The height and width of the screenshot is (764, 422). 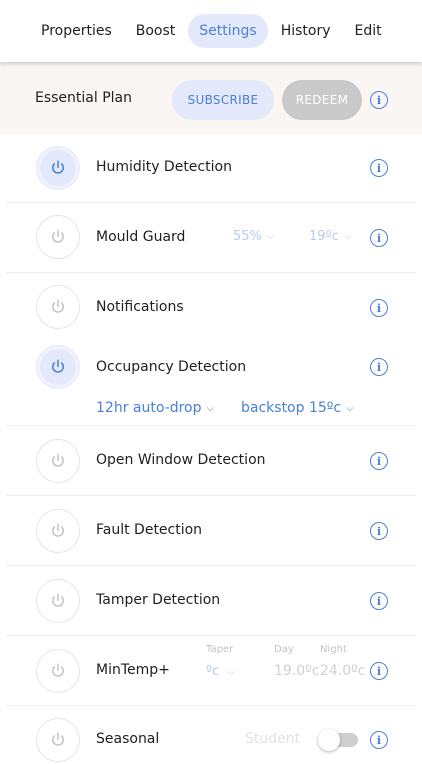 I want to click on power-toggle-humidity, so click(x=58, y=168).